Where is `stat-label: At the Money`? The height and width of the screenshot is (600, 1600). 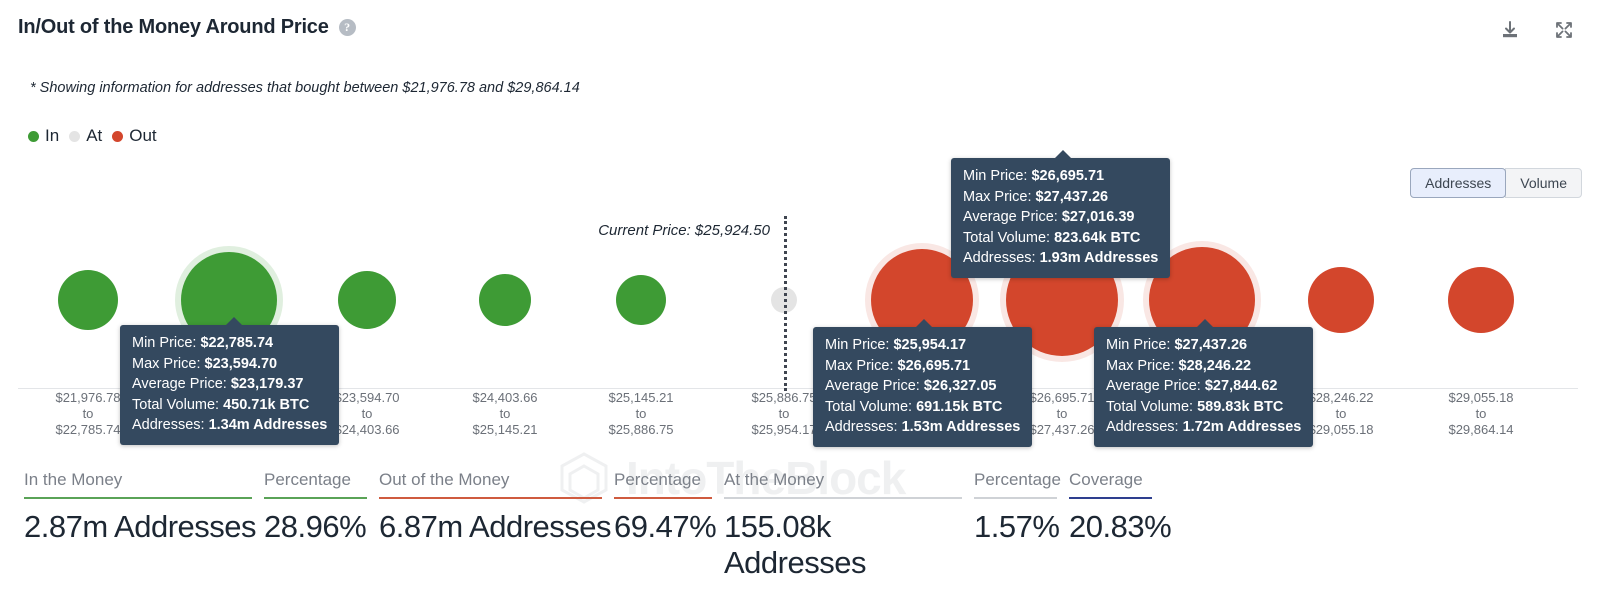 stat-label: At the Money is located at coordinates (774, 479).